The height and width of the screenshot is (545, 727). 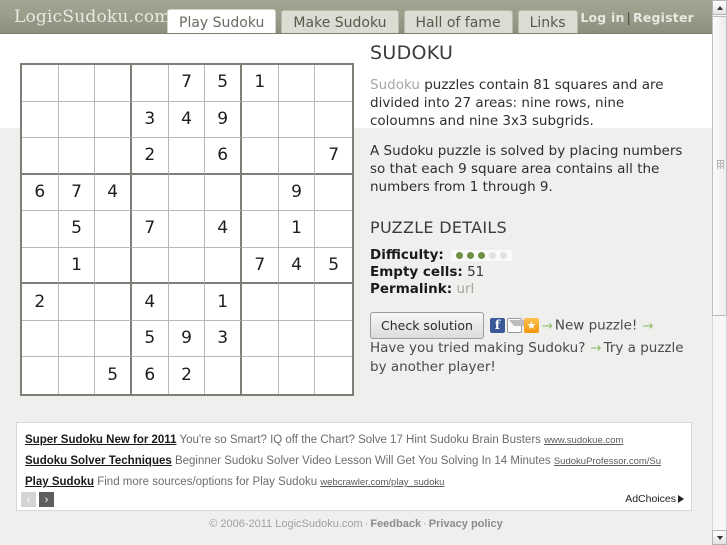 I want to click on sudoku-cell-r9c7, so click(x=260, y=375).